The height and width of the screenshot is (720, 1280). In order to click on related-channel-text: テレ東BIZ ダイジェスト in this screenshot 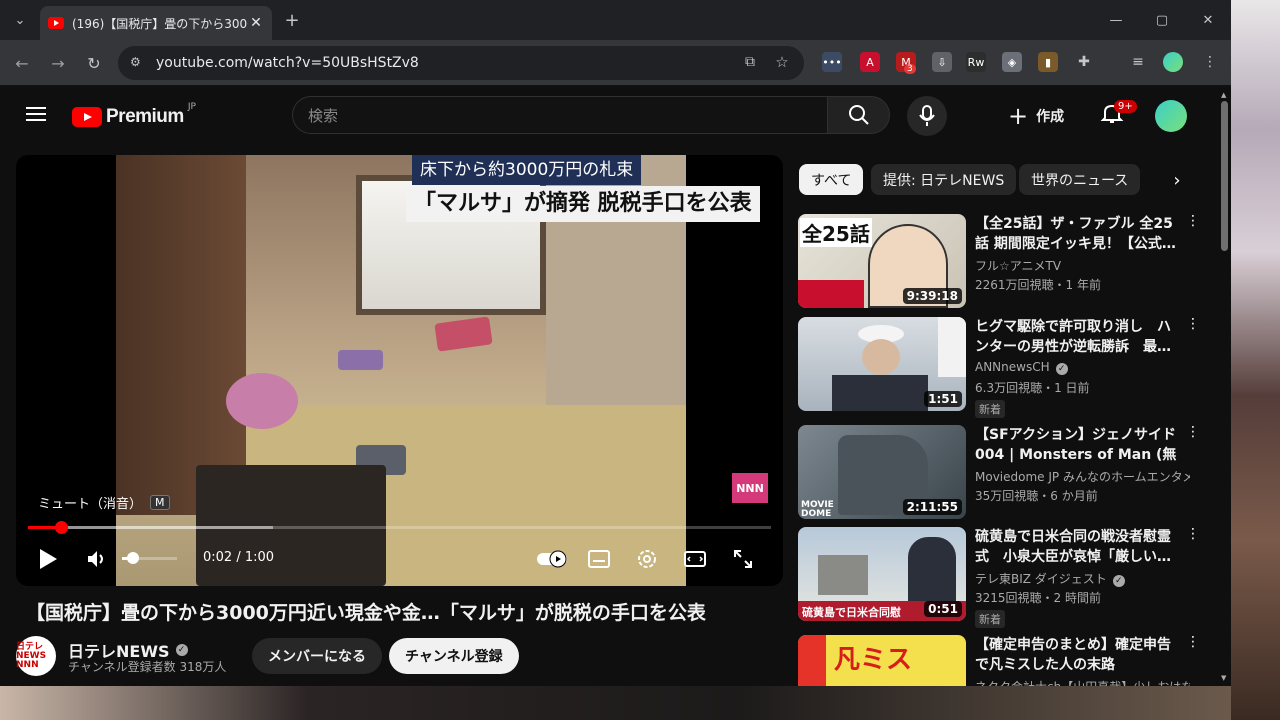, I will do `click(1041, 579)`.